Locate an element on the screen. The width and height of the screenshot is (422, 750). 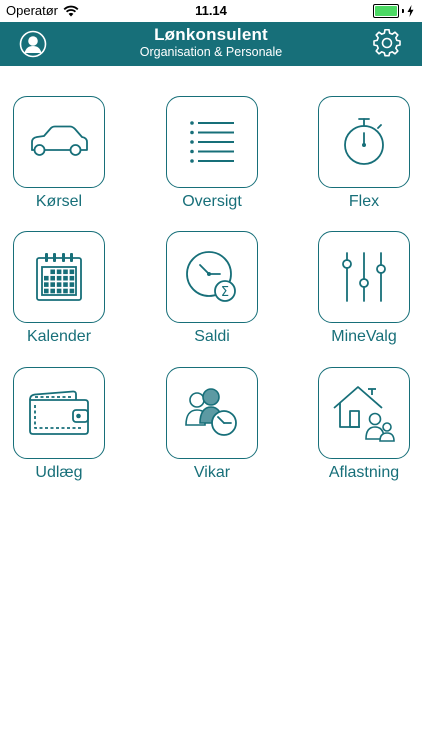
tile-vikar: Vikar is located at coordinates (212, 424).